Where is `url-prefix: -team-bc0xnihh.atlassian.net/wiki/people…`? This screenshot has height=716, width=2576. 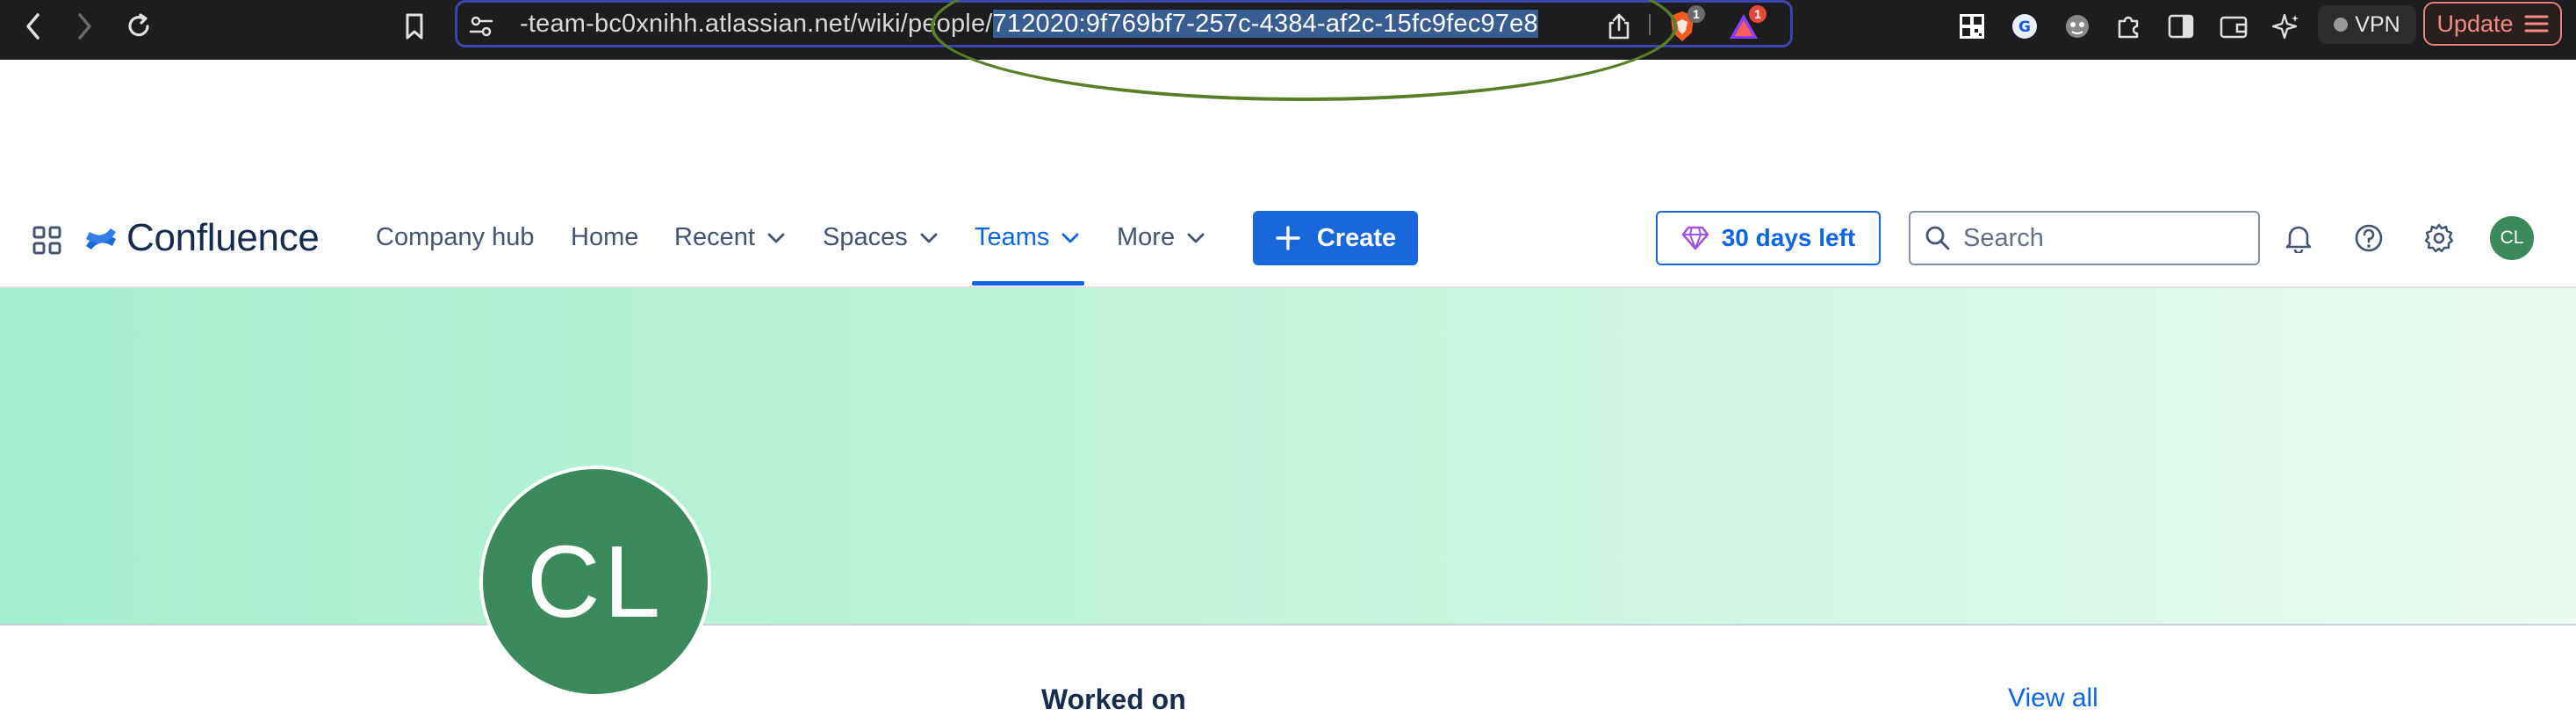
url-prefix: -team-bc0xnihh.atlassian.net/wiki/people… is located at coordinates (756, 24).